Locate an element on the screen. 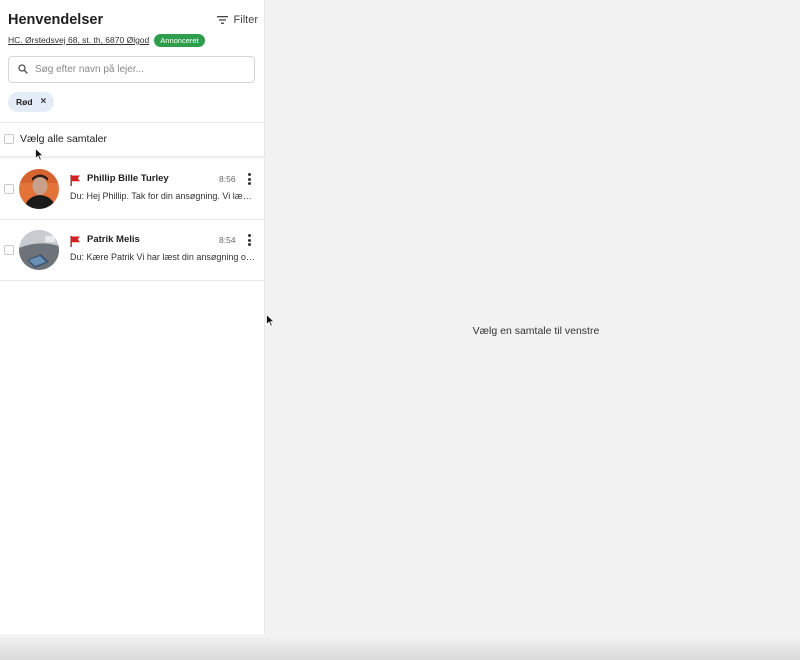 The width and height of the screenshot is (800, 660). select-all-label: Vælg alle samtaler is located at coordinates (63, 139).